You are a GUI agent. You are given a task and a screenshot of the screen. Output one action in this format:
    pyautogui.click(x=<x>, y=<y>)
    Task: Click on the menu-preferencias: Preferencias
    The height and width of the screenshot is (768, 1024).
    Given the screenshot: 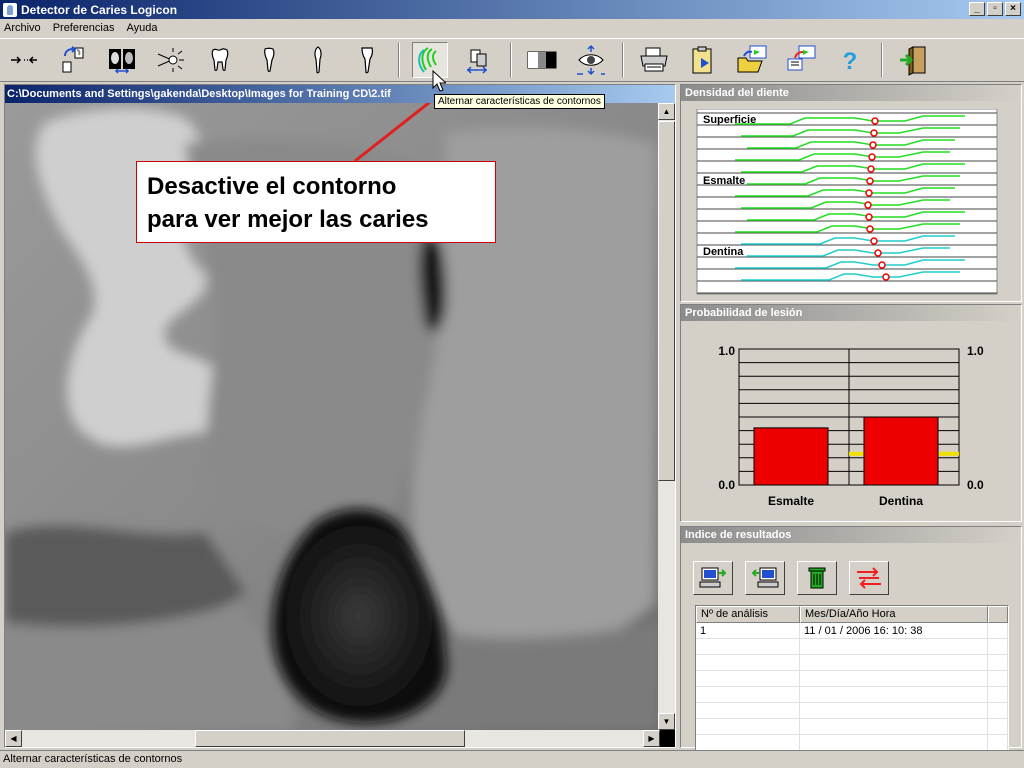 What is the action you would take?
    pyautogui.click(x=84, y=28)
    